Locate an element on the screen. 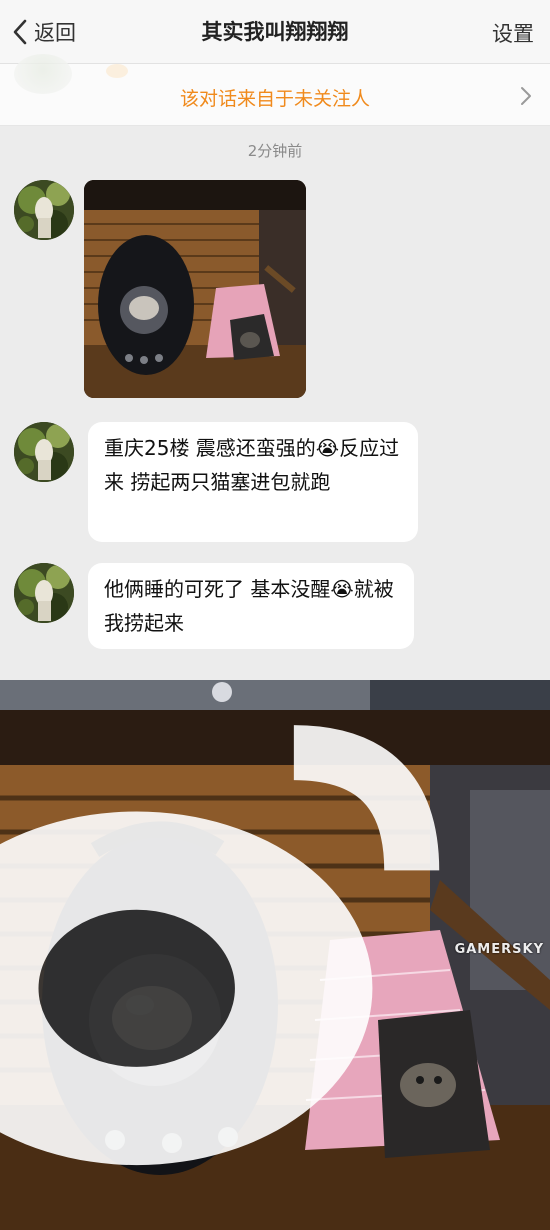  chevron-right-icon is located at coordinates (526, 96).